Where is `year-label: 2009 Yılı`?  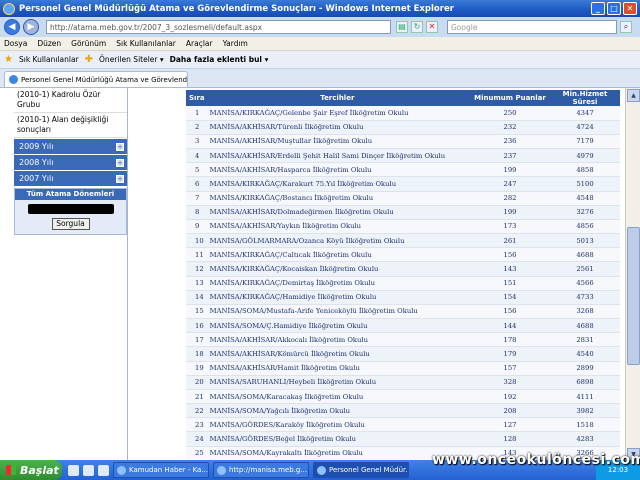
year-label: 2009 Yılı is located at coordinates (36, 146).